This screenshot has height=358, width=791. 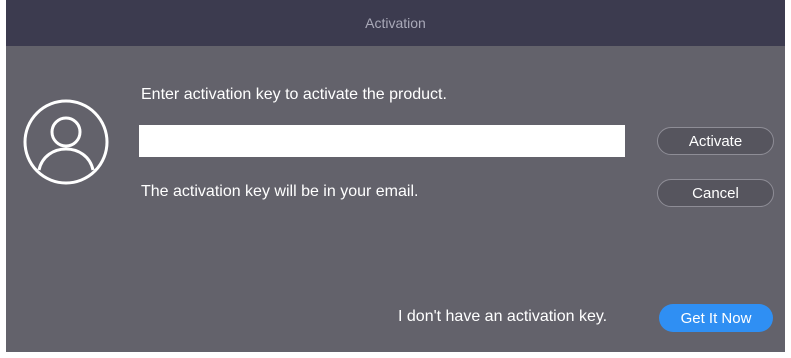 What do you see at coordinates (715, 193) in the screenshot?
I see `cancel-button: Cancel` at bounding box center [715, 193].